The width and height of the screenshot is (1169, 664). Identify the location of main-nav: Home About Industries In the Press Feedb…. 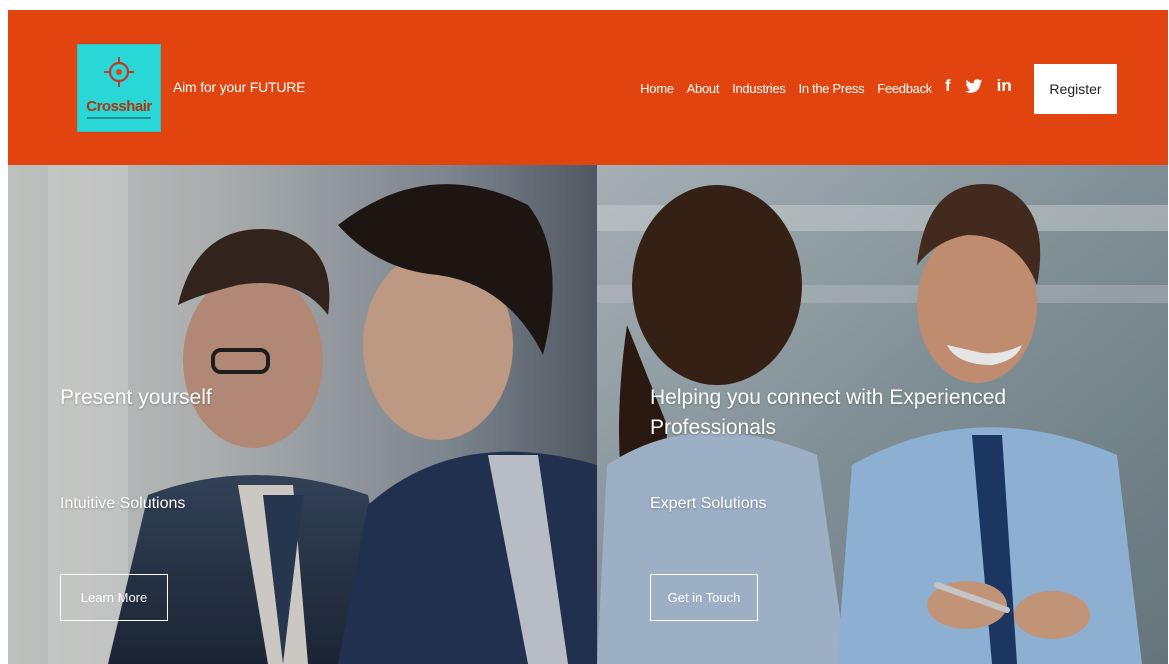
(779, 88).